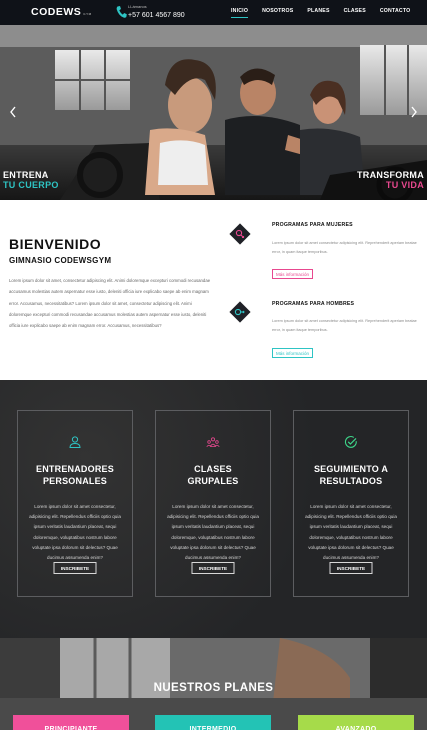 The height and width of the screenshot is (730, 427). What do you see at coordinates (395, 11) in the screenshot?
I see `nav-contacto: CONTACTO` at bounding box center [395, 11].